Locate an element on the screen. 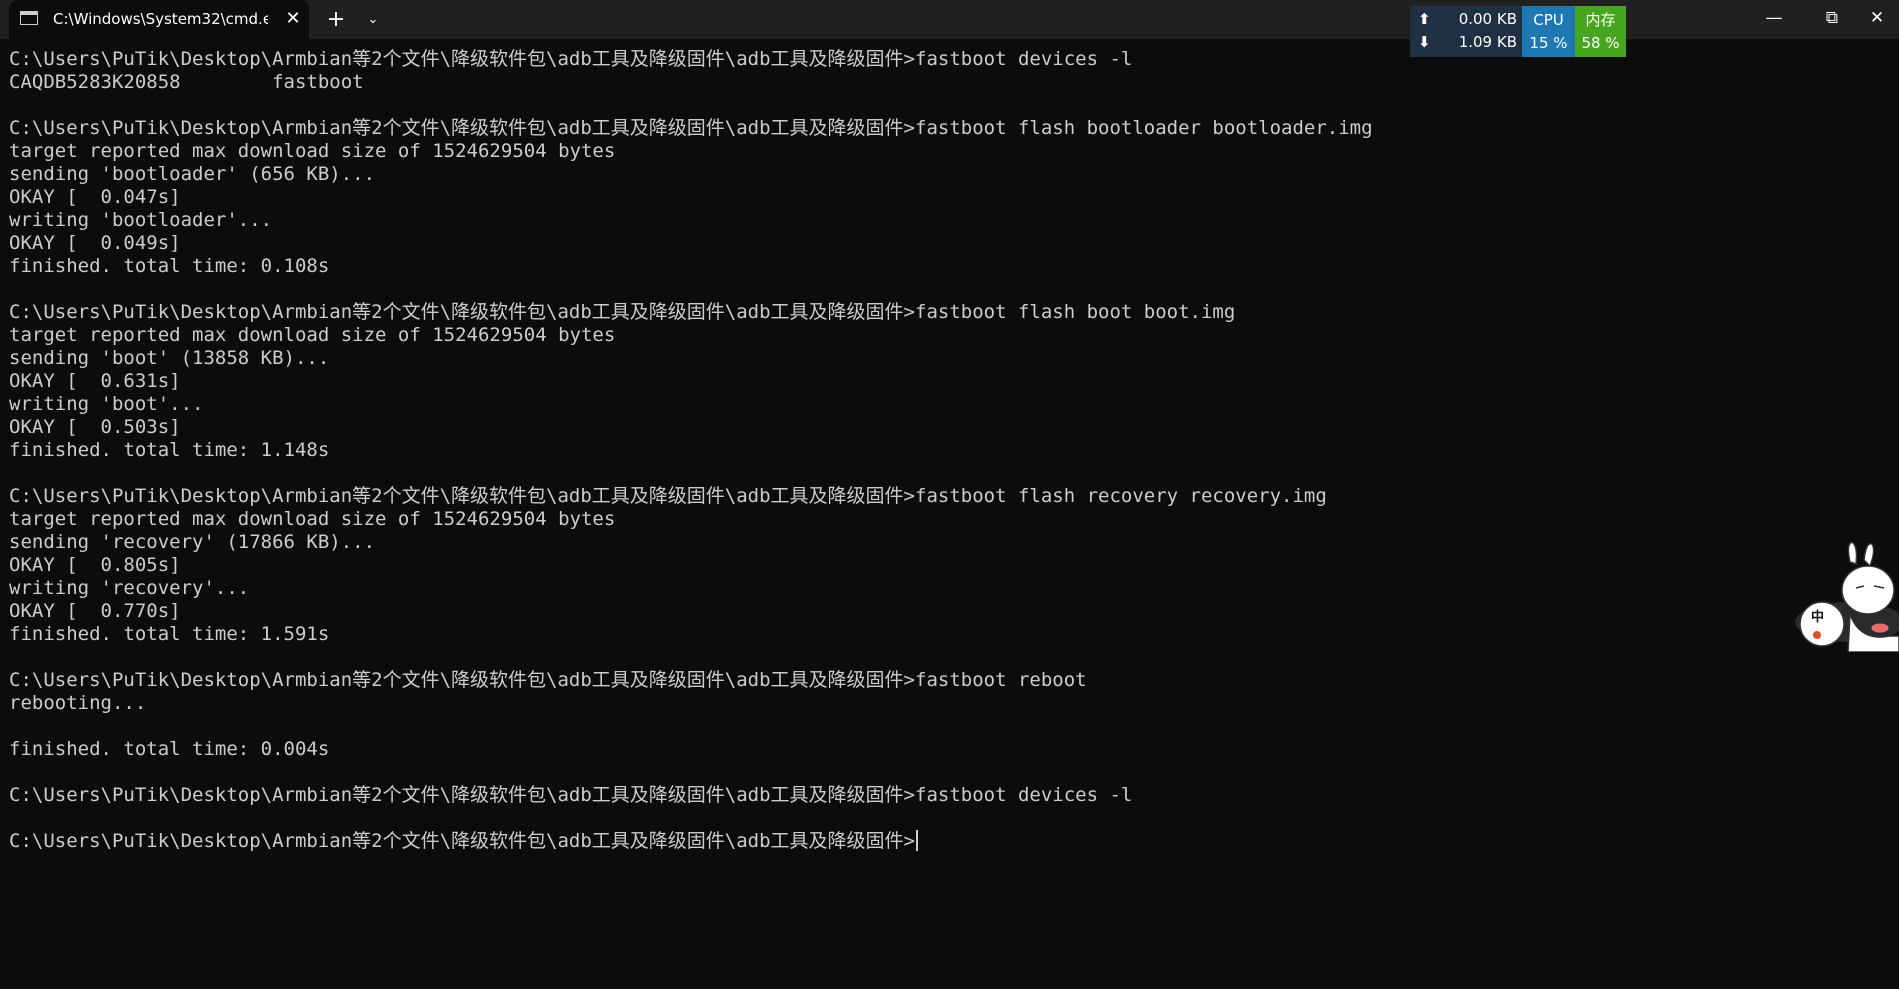 The height and width of the screenshot is (989, 1899). new-tab-button: + is located at coordinates (336, 20).